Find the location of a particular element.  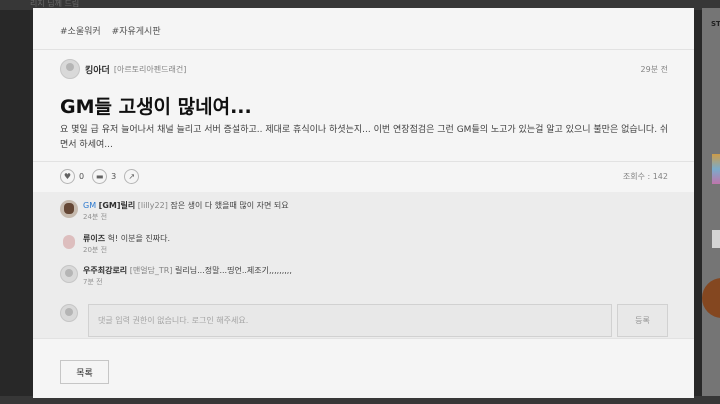

like-button: ♥ is located at coordinates (67, 176).